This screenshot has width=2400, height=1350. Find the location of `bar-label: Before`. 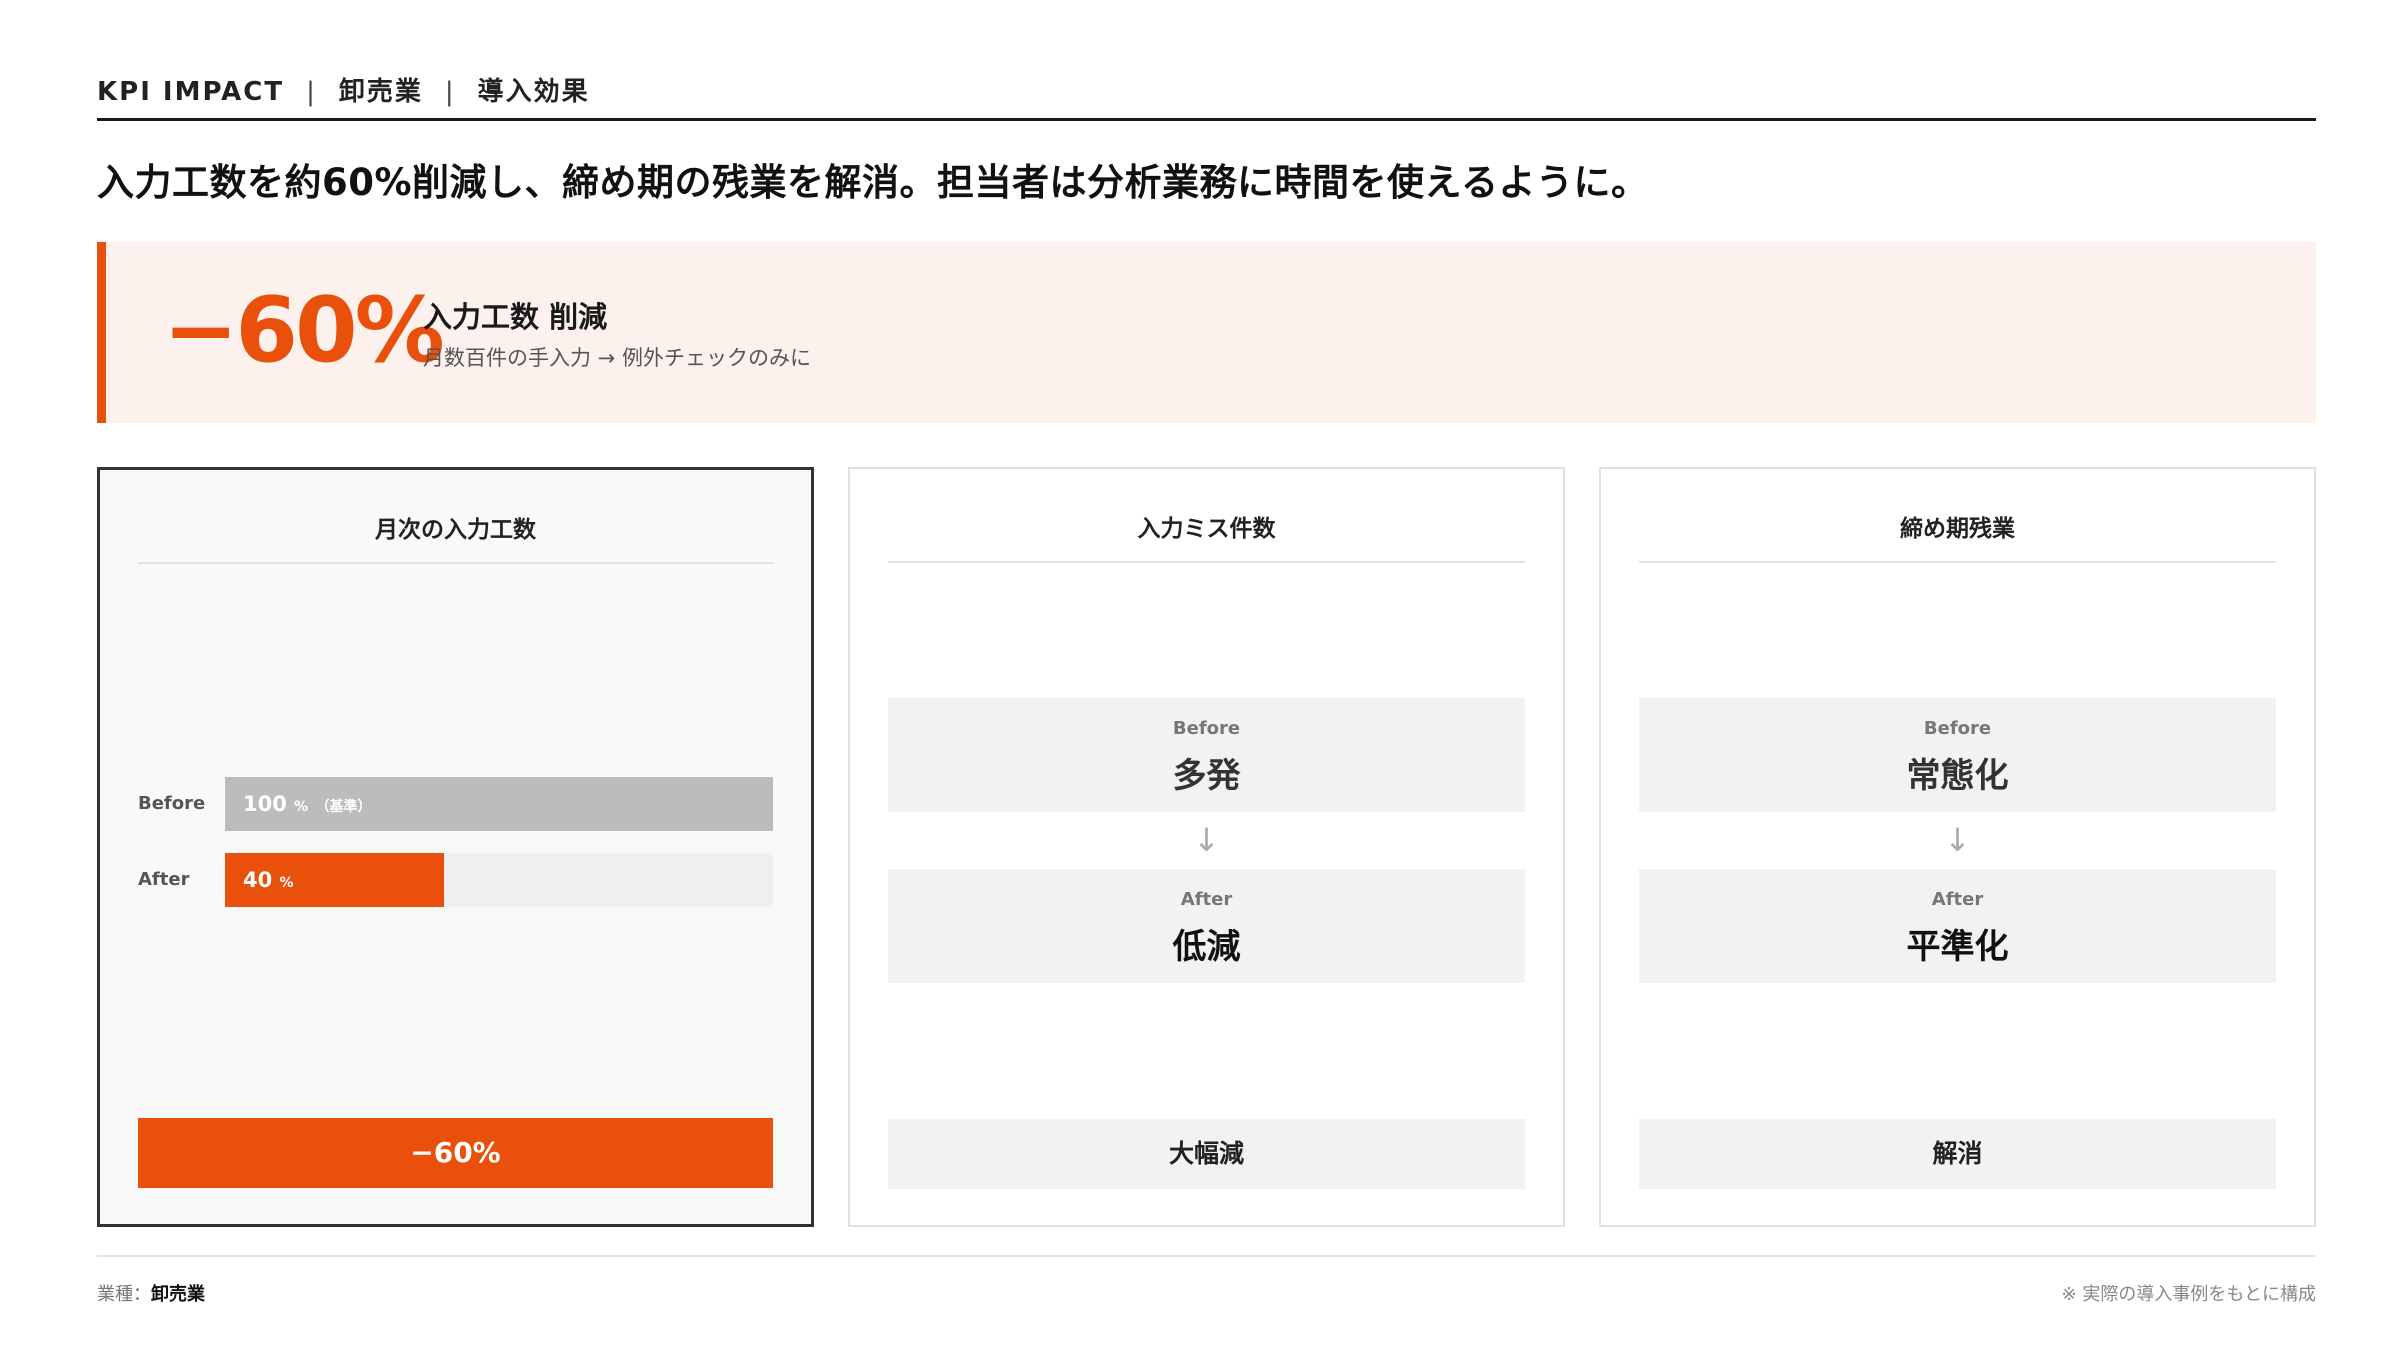

bar-label: Before is located at coordinates (172, 803).